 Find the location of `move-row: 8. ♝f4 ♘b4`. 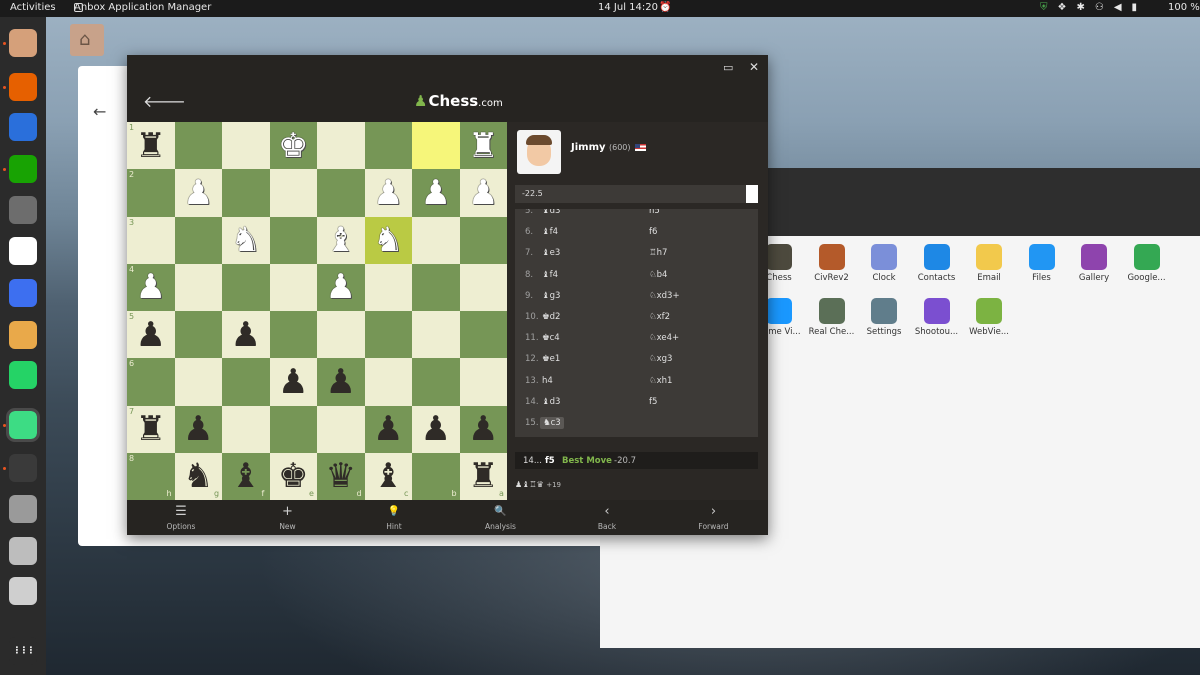

move-row: 8. ♝f4 ♘b4 is located at coordinates (636, 275).